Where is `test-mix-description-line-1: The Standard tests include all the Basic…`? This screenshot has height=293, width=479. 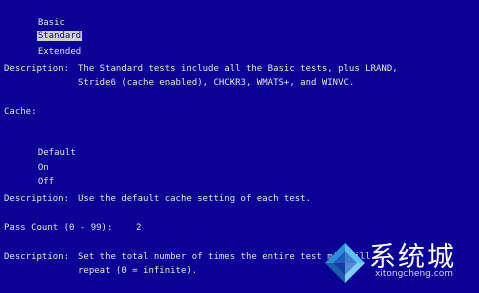 test-mix-description-line-1: The Standard tests include all the Basic… is located at coordinates (238, 69).